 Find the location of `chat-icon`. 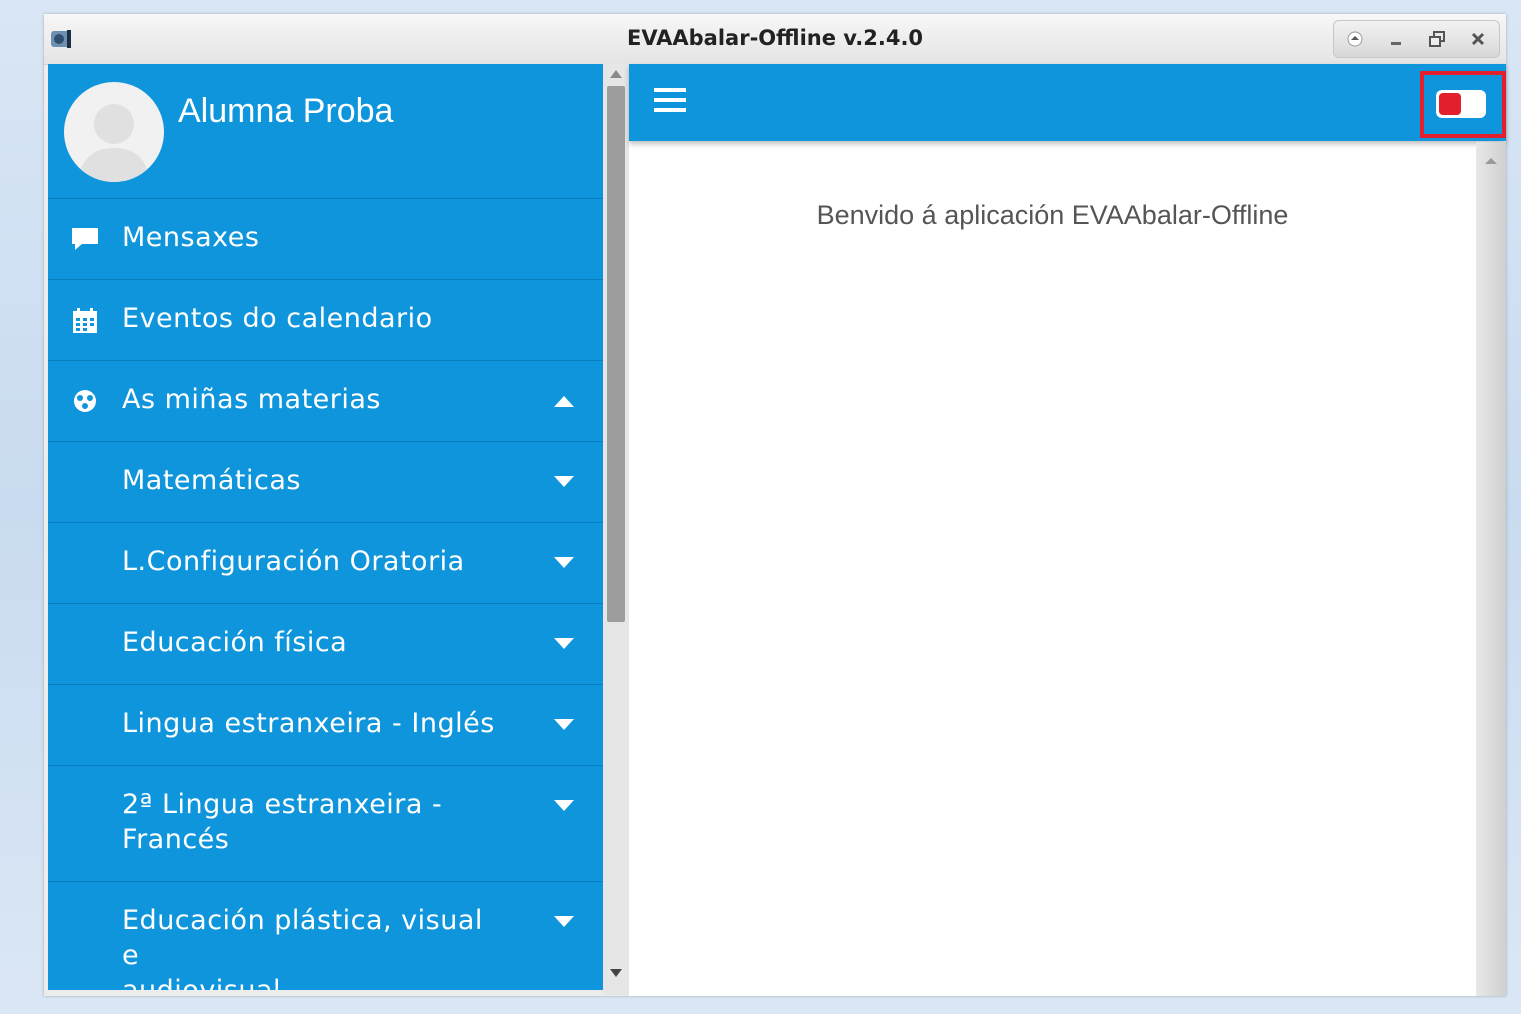

chat-icon is located at coordinates (85, 239).